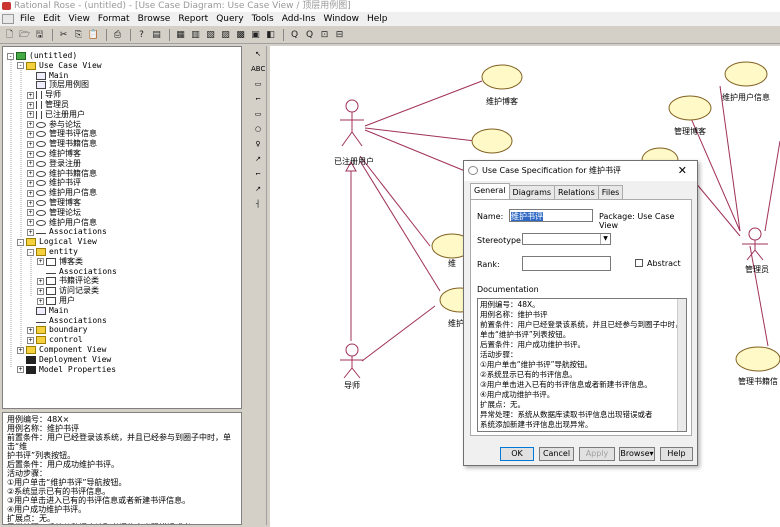 The width and height of the screenshot is (780, 527). Describe the element at coordinates (47, 311) in the screenshot. I see `tree-item: Main` at that location.